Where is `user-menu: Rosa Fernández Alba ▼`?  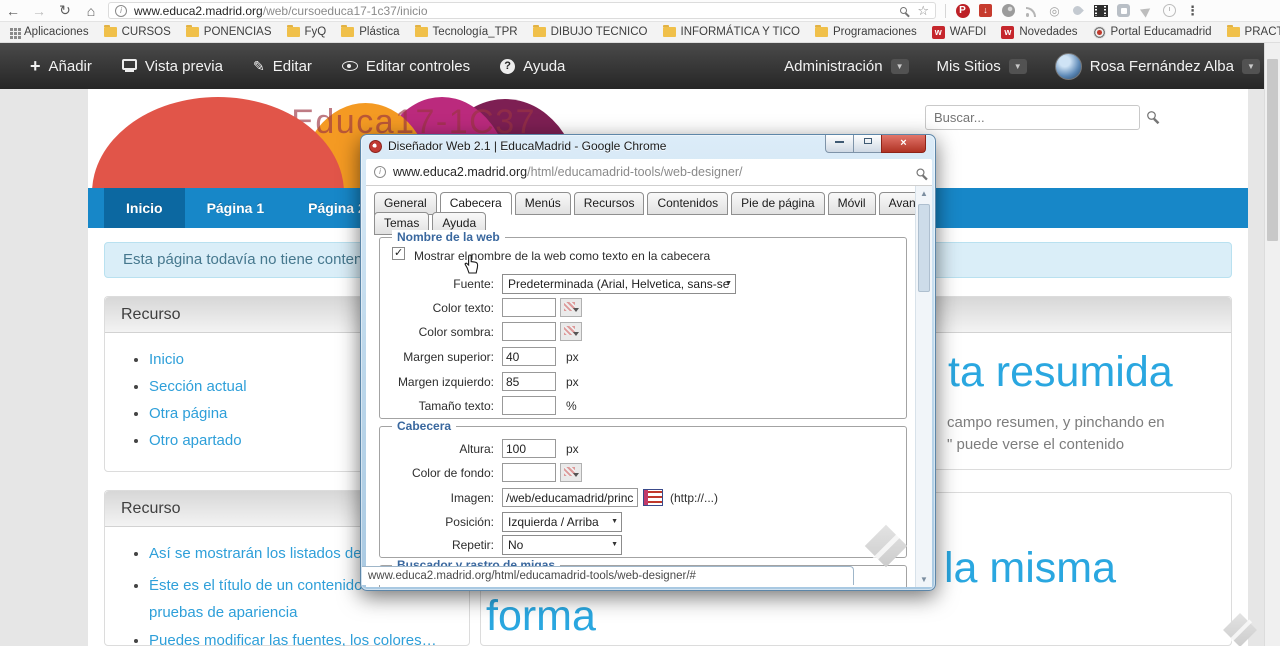
user-menu: Rosa Fernández Alba ▼ is located at coordinates (1157, 66).